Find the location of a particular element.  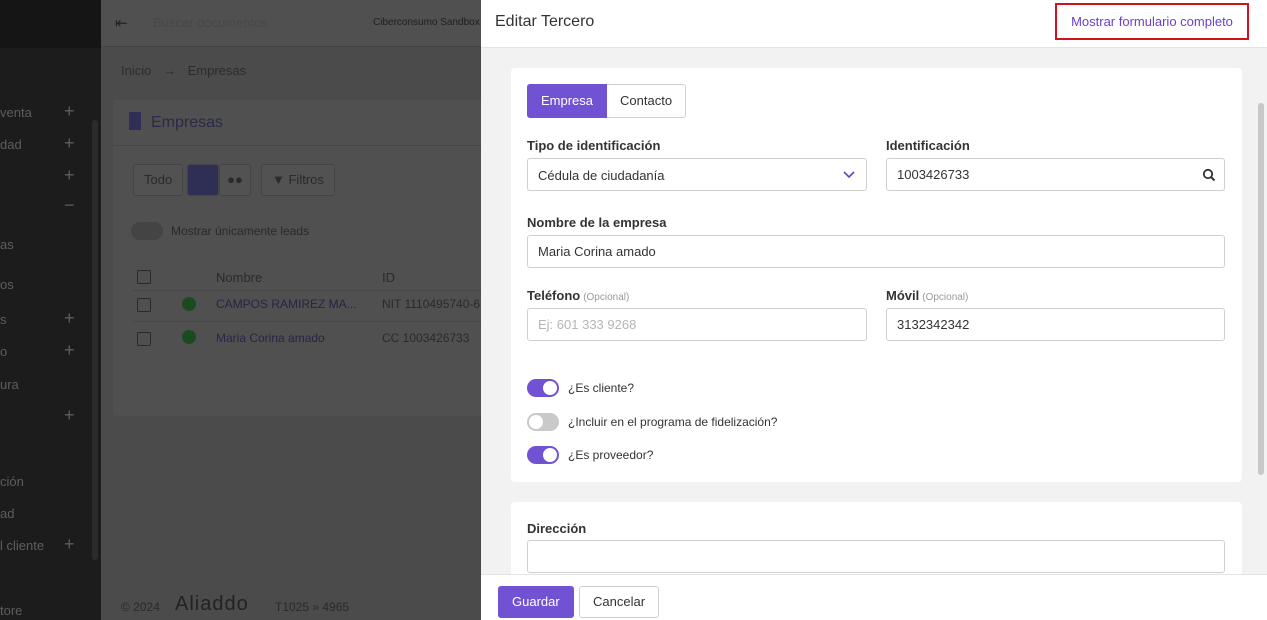

status-icon is located at coordinates (189, 337).